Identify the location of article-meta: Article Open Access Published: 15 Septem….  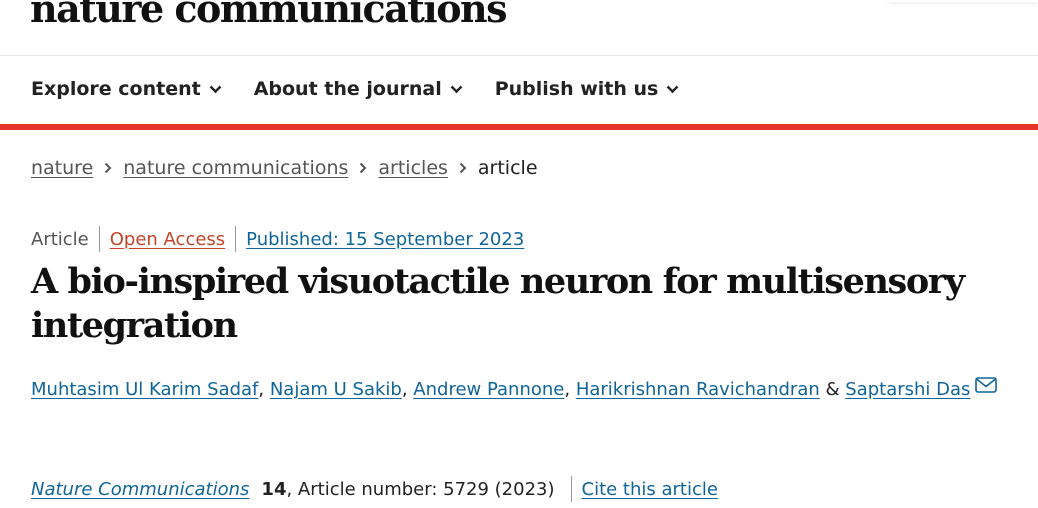
(277, 239).